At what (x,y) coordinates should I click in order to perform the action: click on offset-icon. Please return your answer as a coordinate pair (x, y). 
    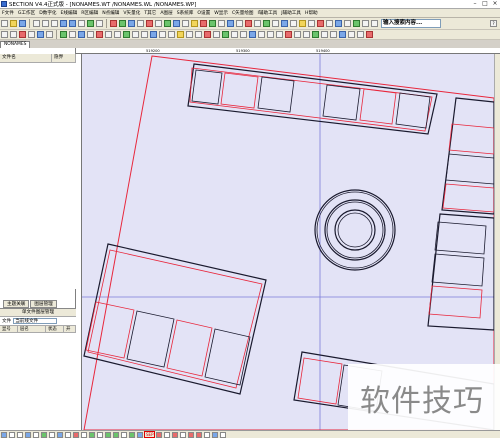
    Looking at the image, I should click on (117, 34).